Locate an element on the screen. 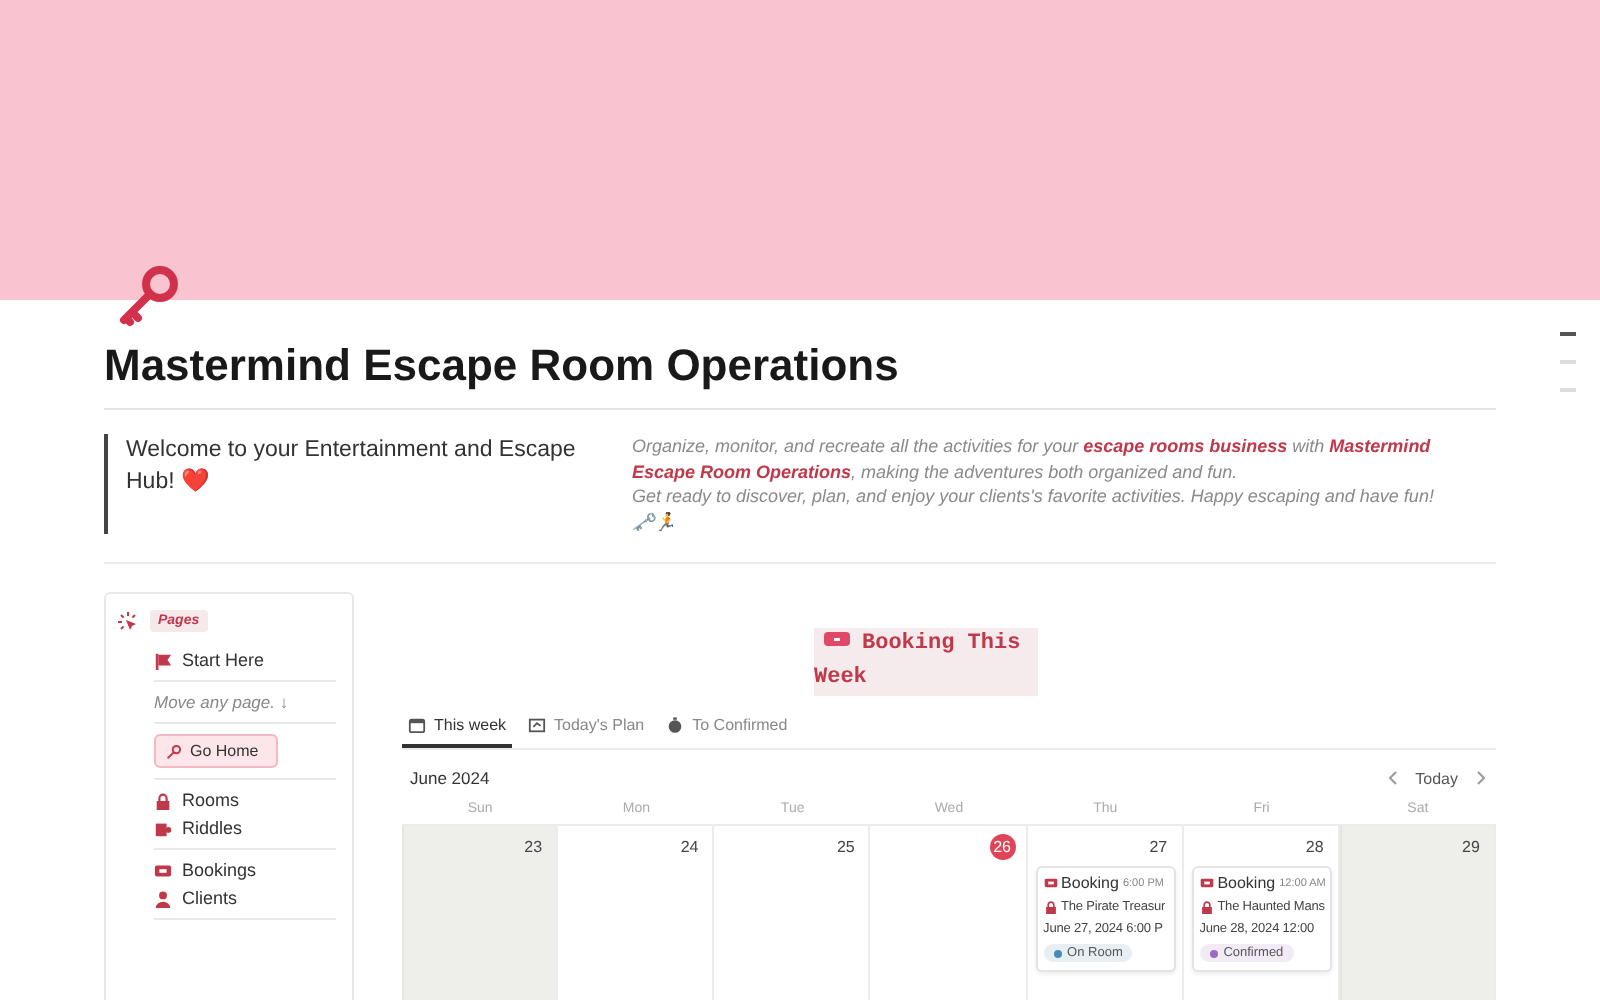 The width and height of the screenshot is (1600, 1000). view-tab: Today's Plan is located at coordinates (586, 728).